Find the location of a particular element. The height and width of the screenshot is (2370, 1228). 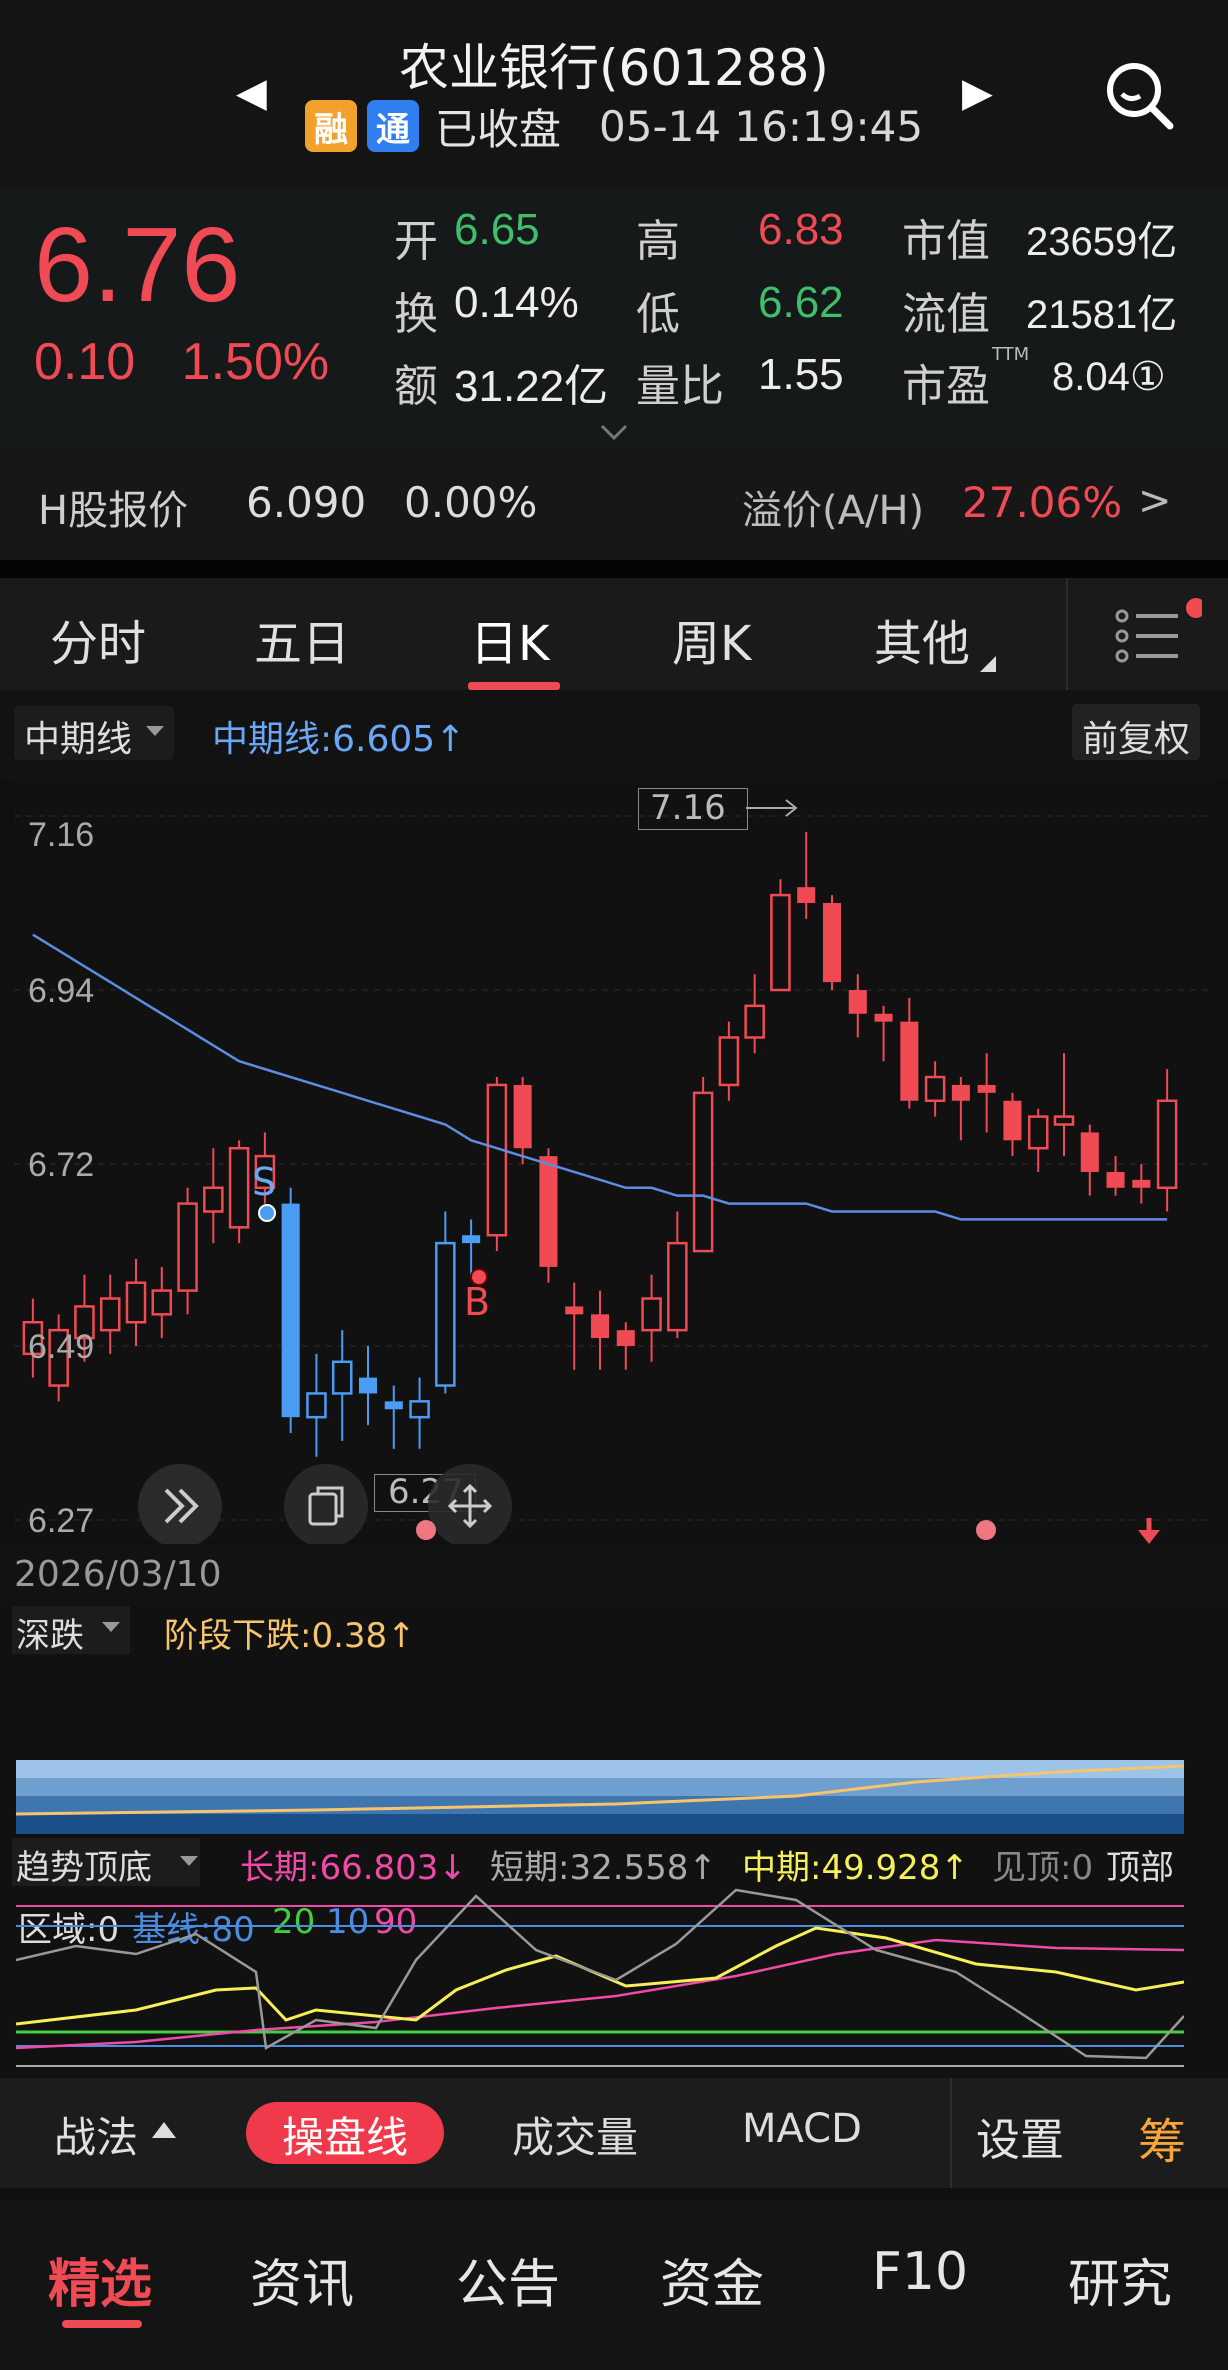

macd-button: MACD is located at coordinates (802, 2129).